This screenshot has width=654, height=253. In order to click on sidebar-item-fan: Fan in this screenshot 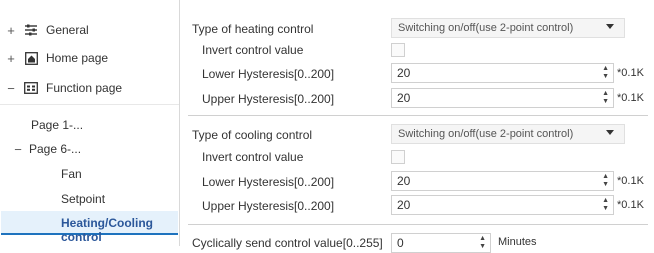, I will do `click(71, 174)`.